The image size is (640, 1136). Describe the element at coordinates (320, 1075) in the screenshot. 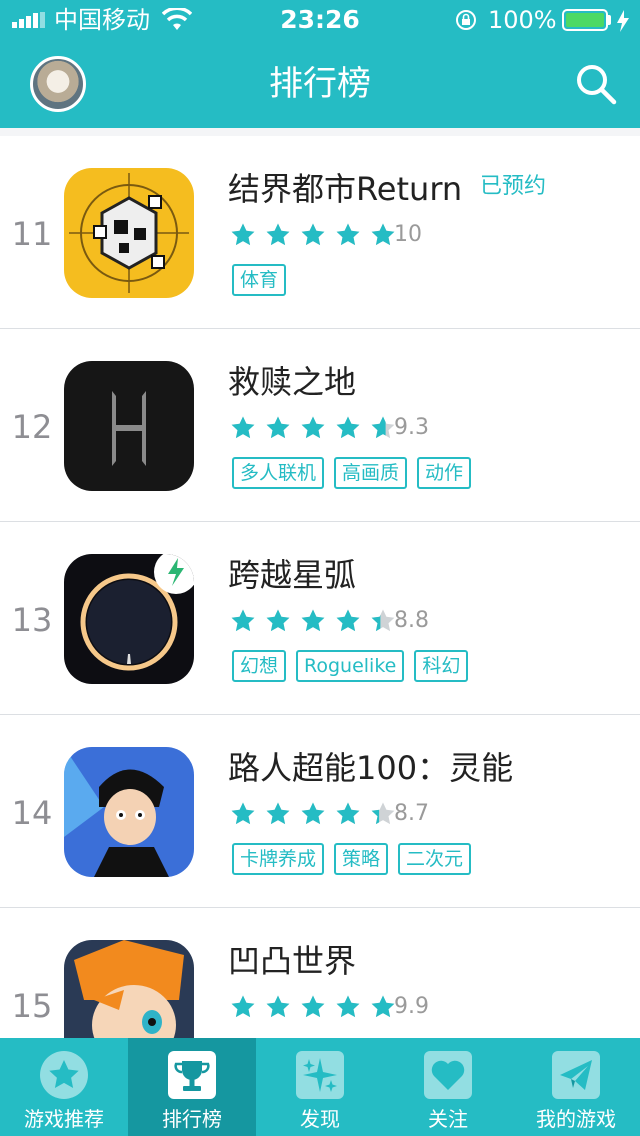

I see `sparkle-icon` at that location.